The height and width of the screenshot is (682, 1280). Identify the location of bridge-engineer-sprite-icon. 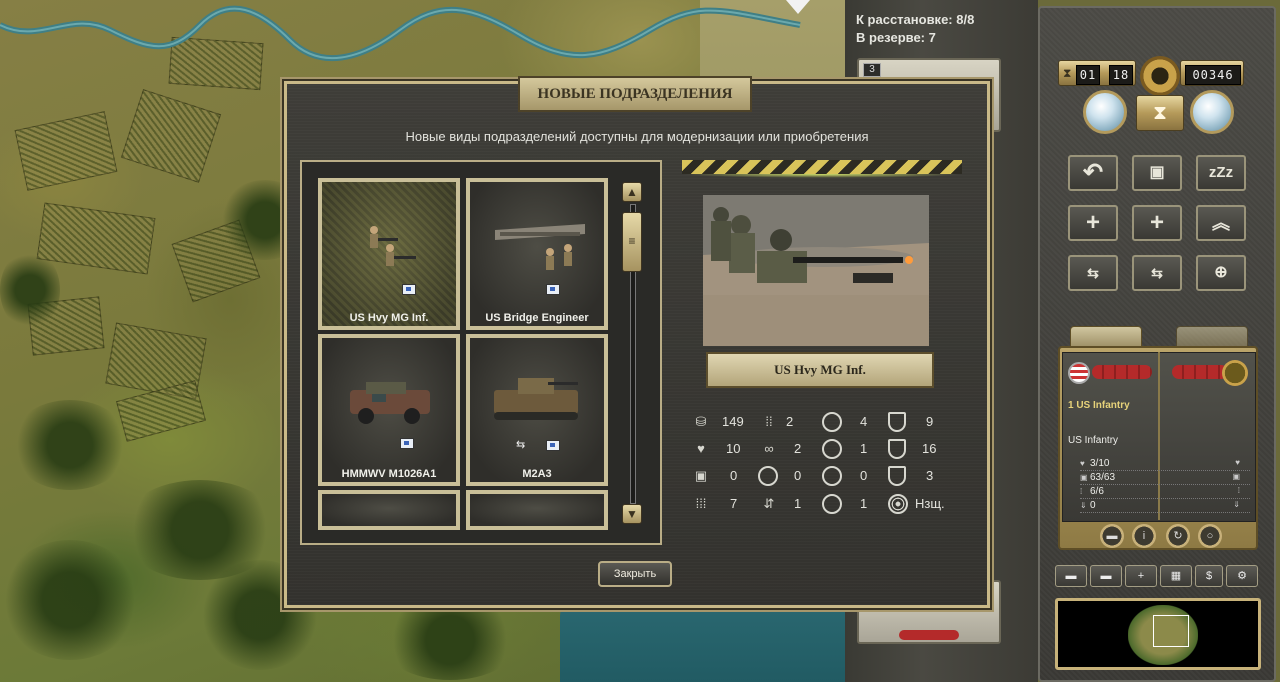
(540, 247).